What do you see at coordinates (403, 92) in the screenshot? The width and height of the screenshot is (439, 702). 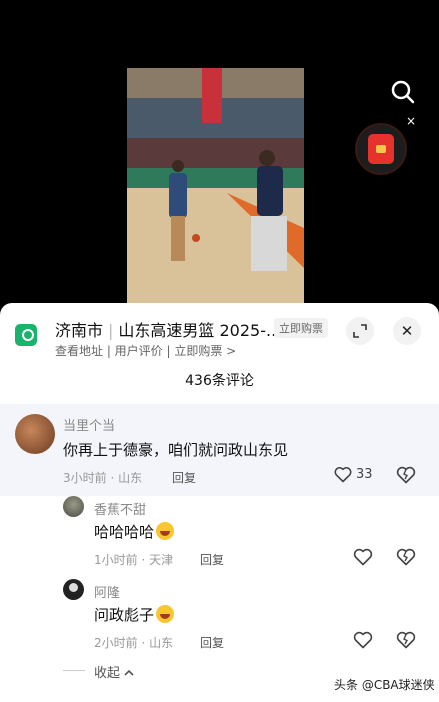 I see `search-icon` at bounding box center [403, 92].